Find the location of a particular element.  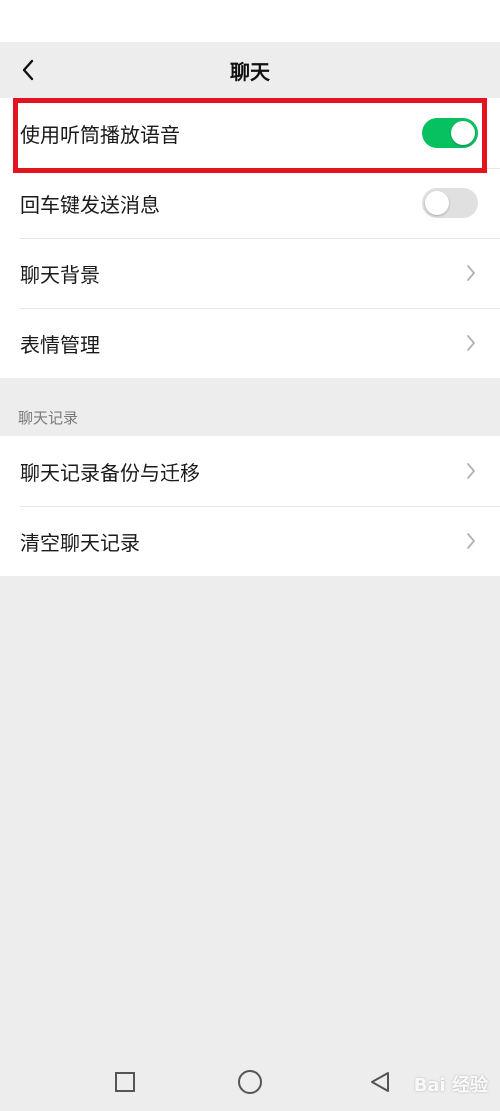

square-icon is located at coordinates (125, 1082).